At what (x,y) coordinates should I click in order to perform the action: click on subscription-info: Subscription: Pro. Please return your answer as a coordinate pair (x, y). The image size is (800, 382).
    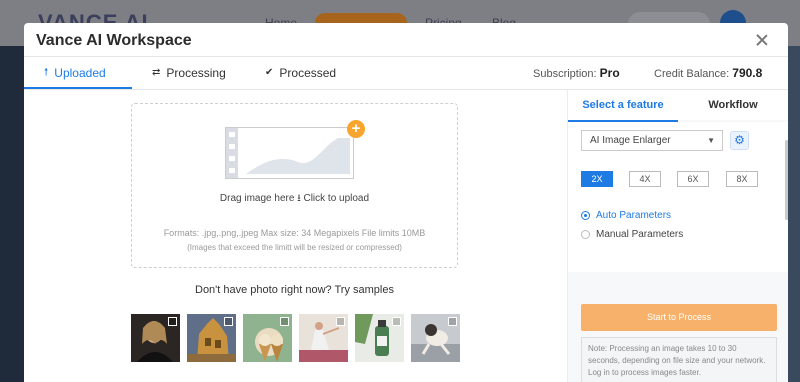
    Looking at the image, I should click on (576, 73).